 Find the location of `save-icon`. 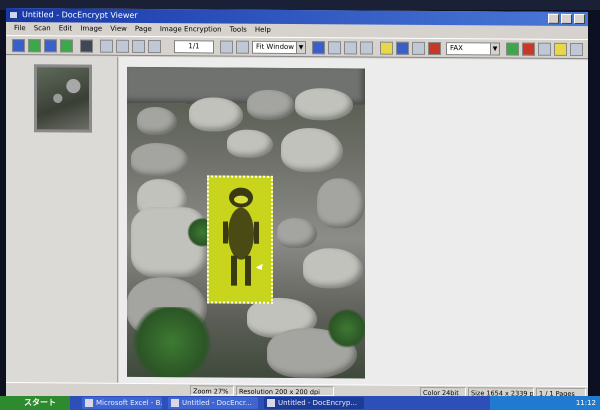

save-icon is located at coordinates (34, 46).